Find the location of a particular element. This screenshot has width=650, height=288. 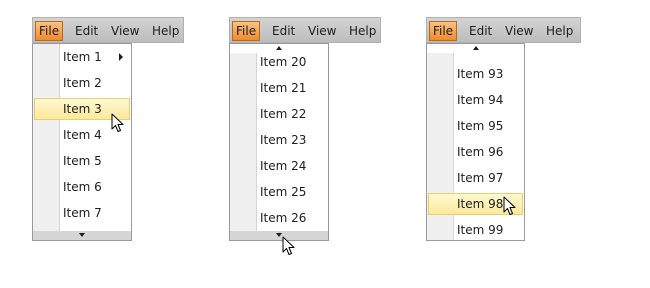

menu-item-22: Item 22 is located at coordinates (279, 114).